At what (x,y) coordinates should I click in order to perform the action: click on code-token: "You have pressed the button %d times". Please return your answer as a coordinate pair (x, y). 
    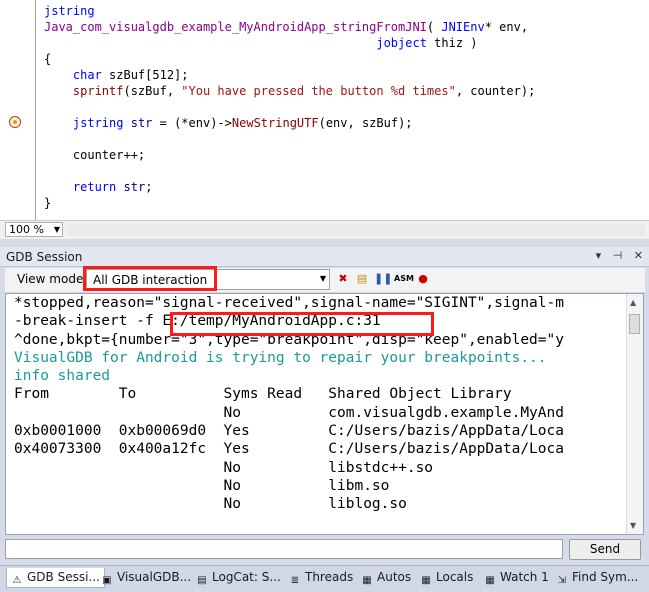
    Looking at the image, I should click on (318, 91).